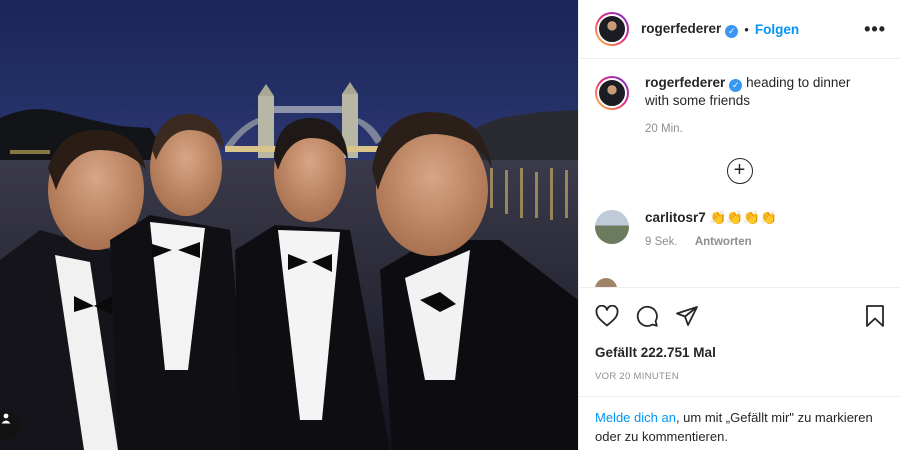 The height and width of the screenshot is (450, 900). Describe the element at coordinates (740, 316) in the screenshot. I see `post-actions-bar` at that location.